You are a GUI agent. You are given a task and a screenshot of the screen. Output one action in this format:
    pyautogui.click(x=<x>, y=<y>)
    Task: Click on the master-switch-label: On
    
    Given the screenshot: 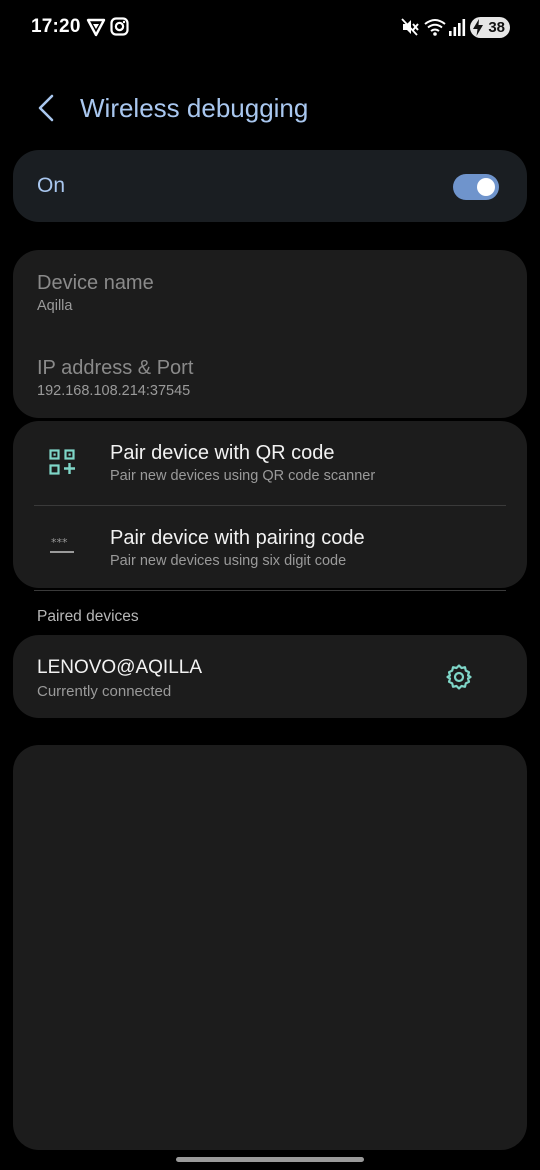 What is the action you would take?
    pyautogui.click(x=51, y=185)
    